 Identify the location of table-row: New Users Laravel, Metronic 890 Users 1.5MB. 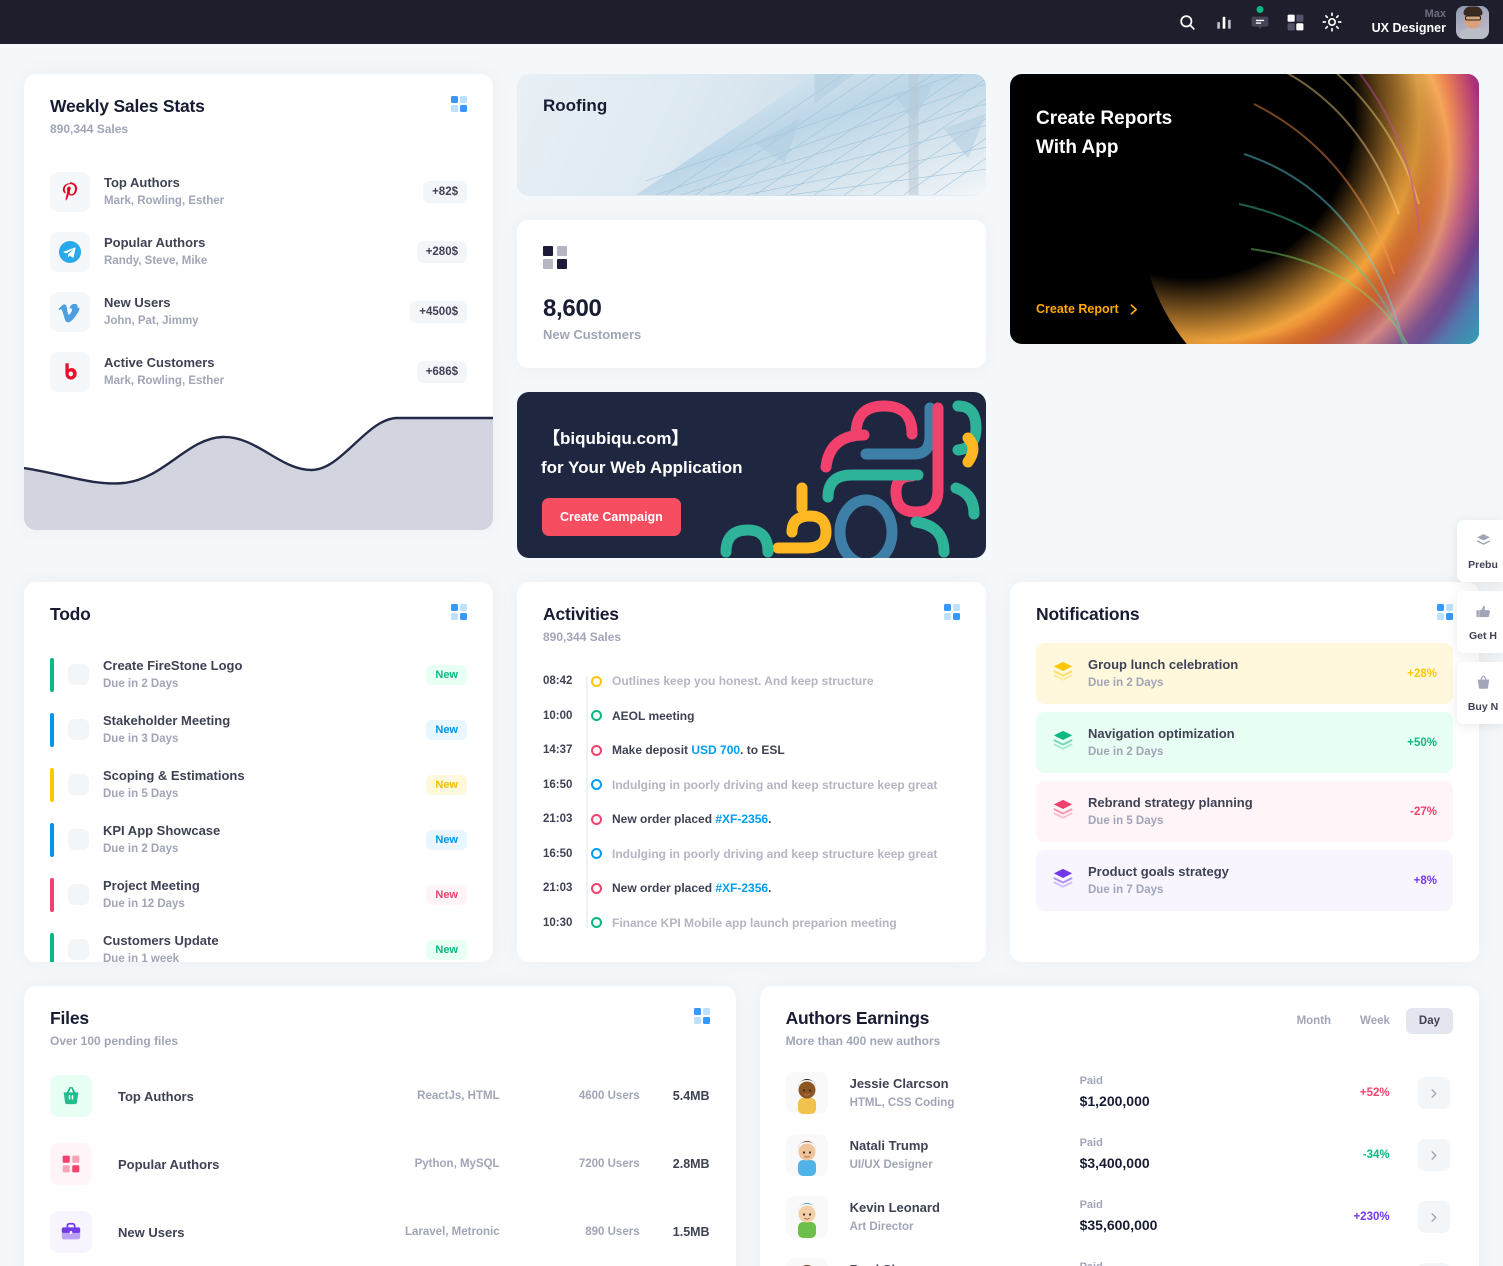
(380, 1232).